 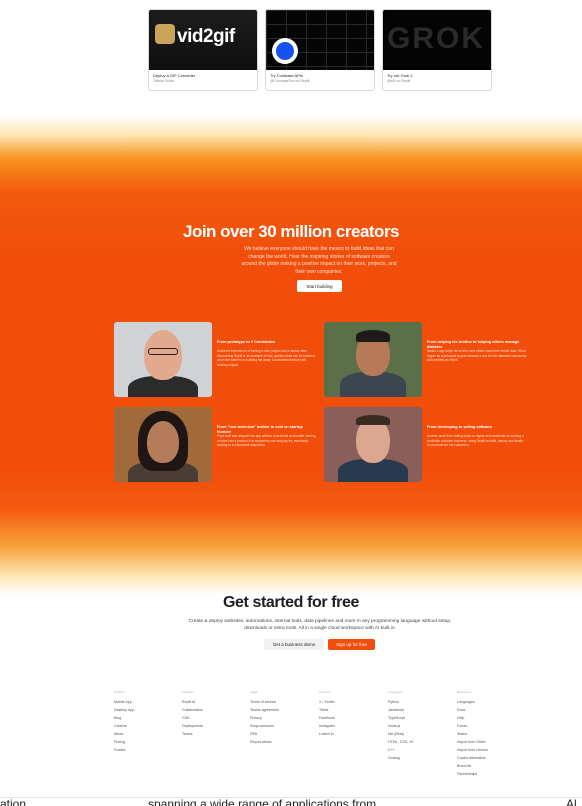 I want to click on thumbnail-logo-text: GROK, so click(x=436, y=38).